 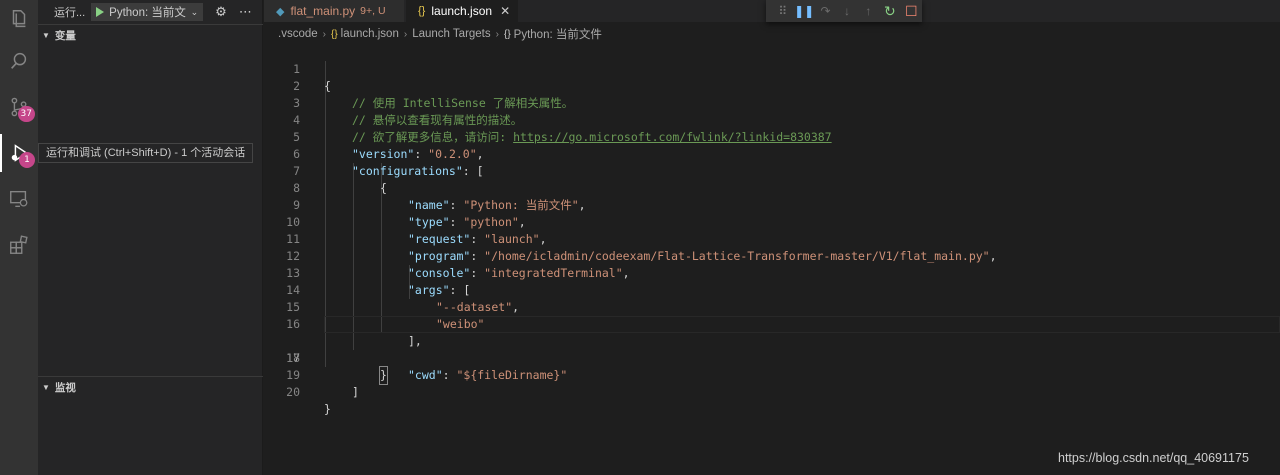 I want to click on tab-launch-json: {} launch.json ✕, so click(x=462, y=11).